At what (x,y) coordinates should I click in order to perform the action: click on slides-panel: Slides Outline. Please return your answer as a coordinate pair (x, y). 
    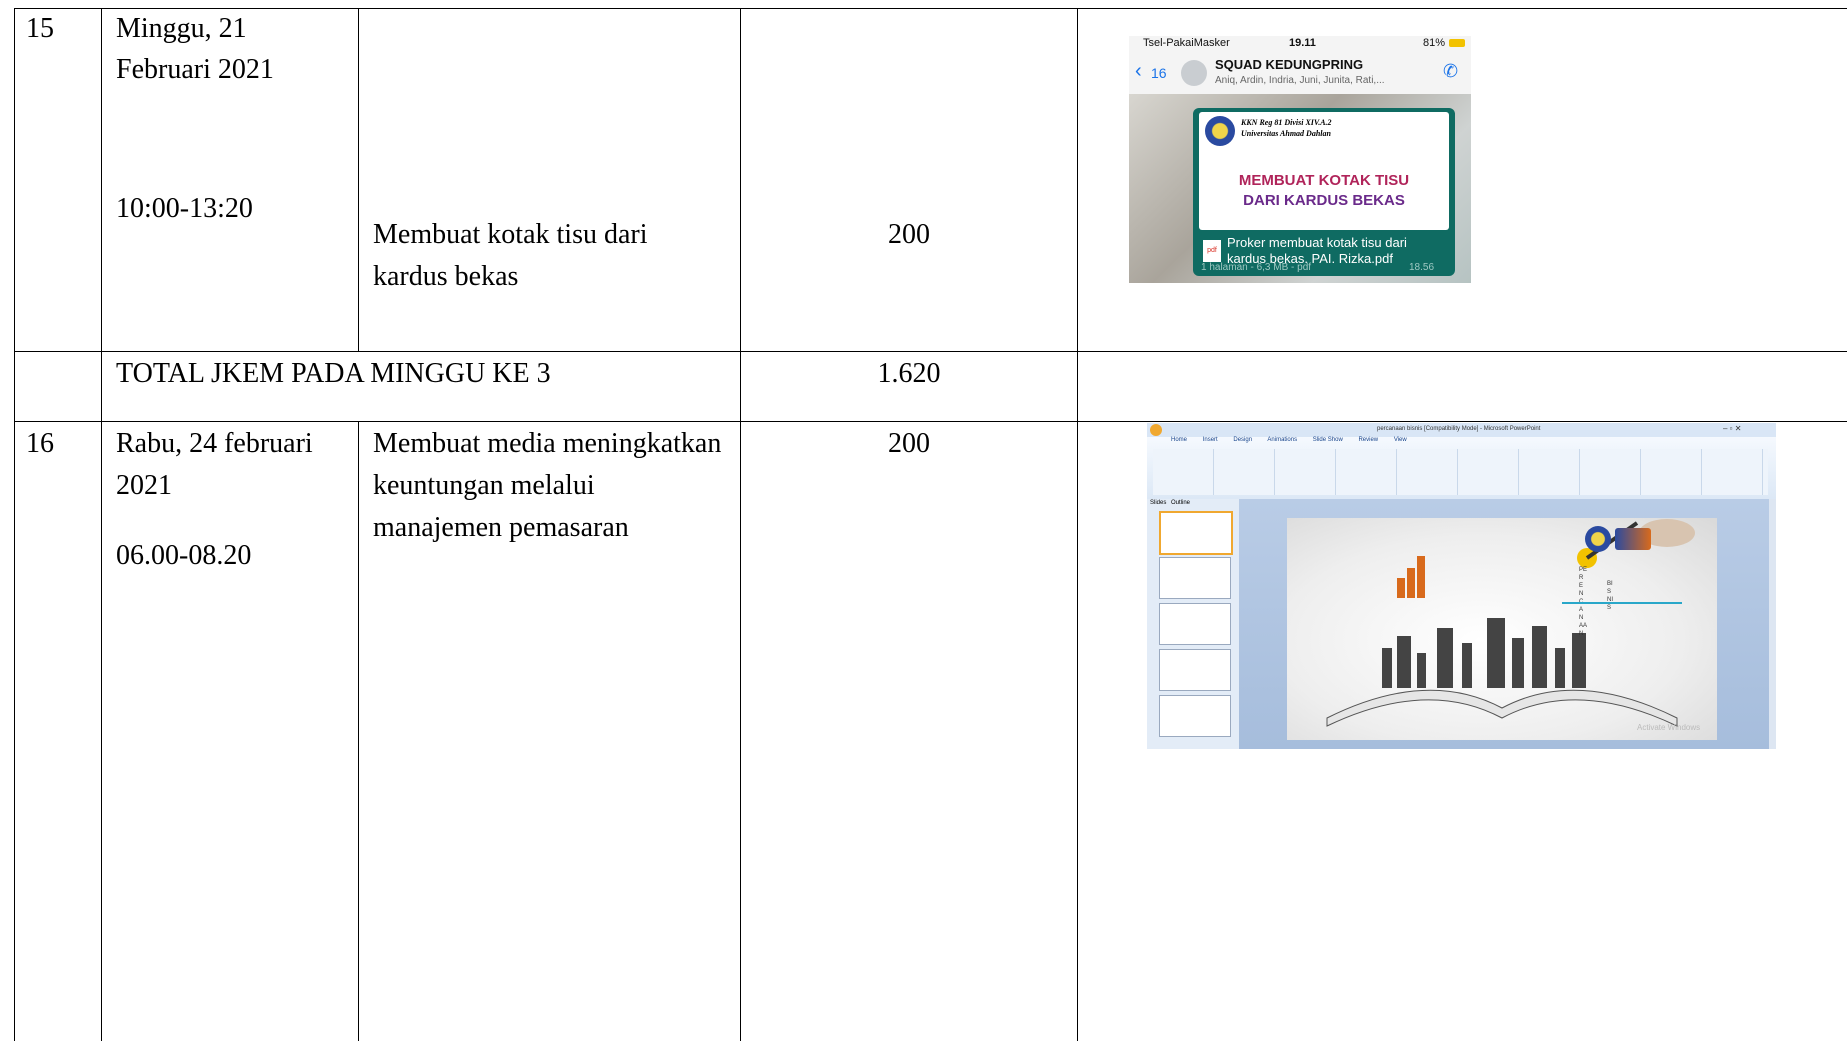
    Looking at the image, I should click on (1193, 624).